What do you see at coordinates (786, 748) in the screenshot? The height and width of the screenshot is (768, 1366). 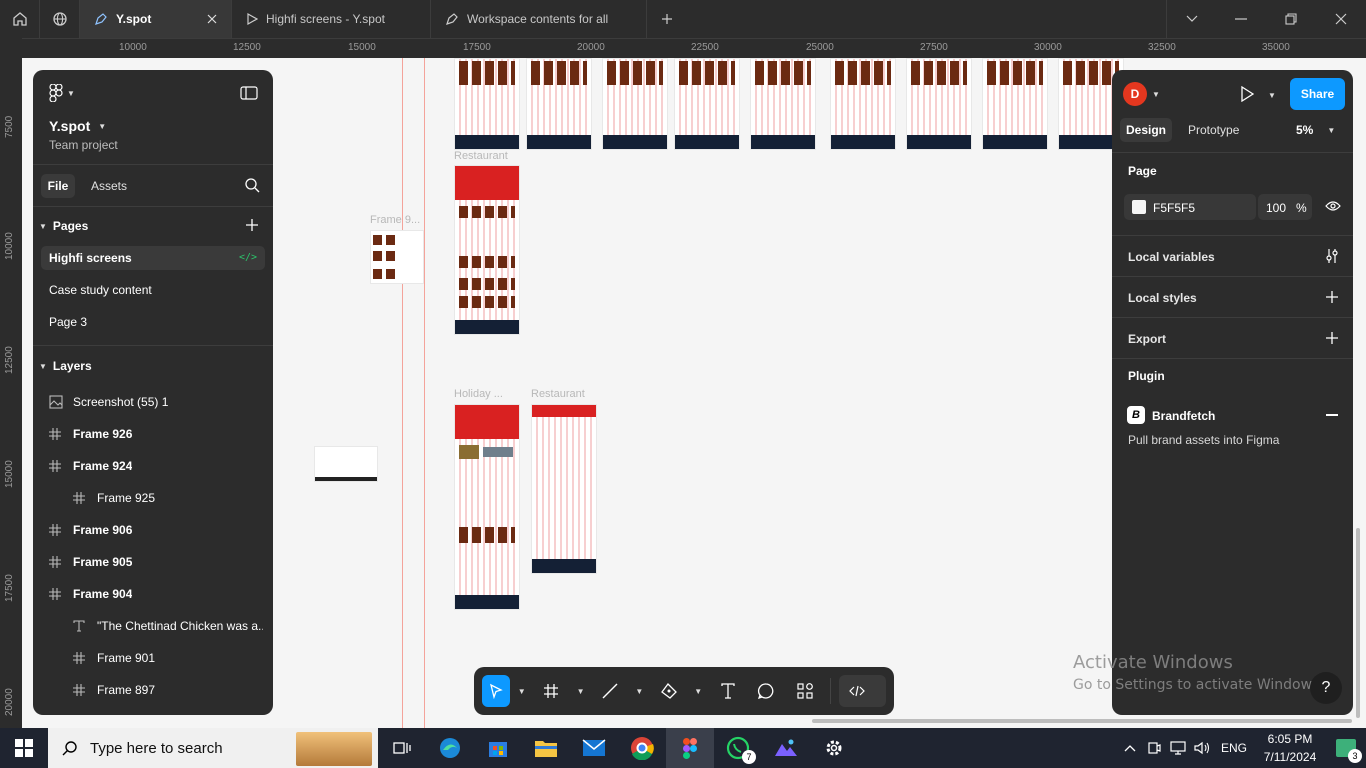 I see `photos-app-icon` at bounding box center [786, 748].